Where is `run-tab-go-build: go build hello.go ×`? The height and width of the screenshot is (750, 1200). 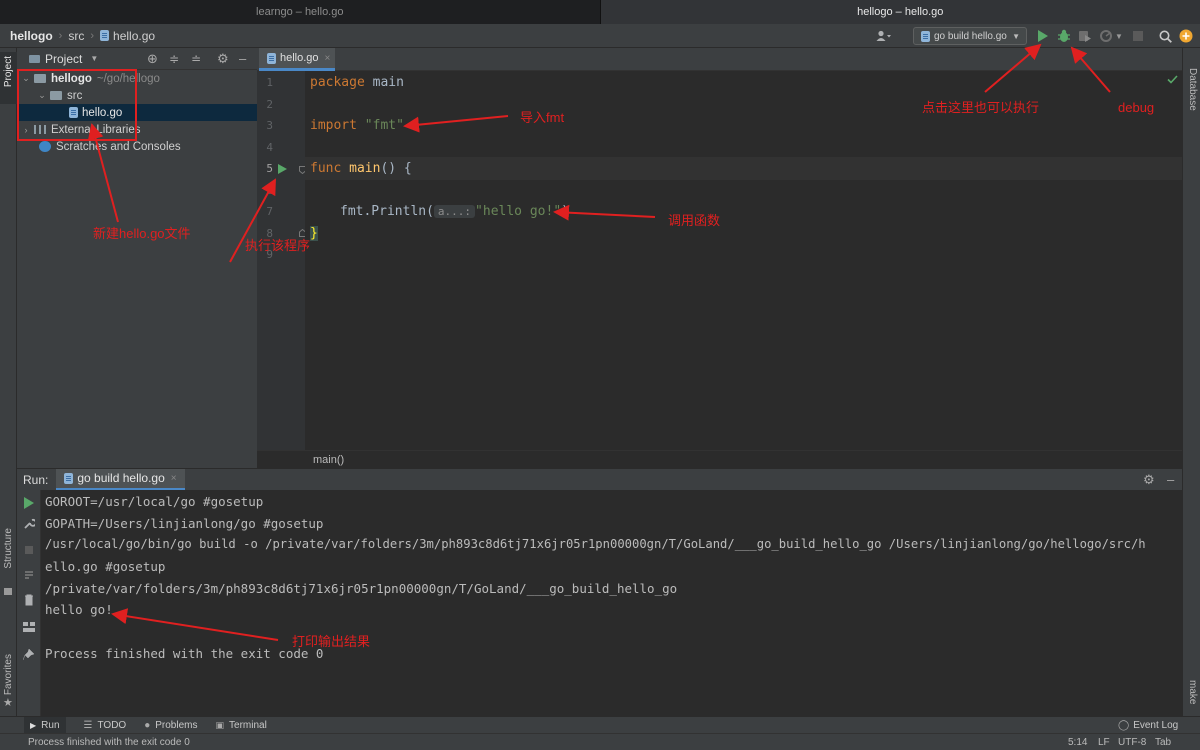
run-tab-go-build: go build hello.go × is located at coordinates (120, 479).